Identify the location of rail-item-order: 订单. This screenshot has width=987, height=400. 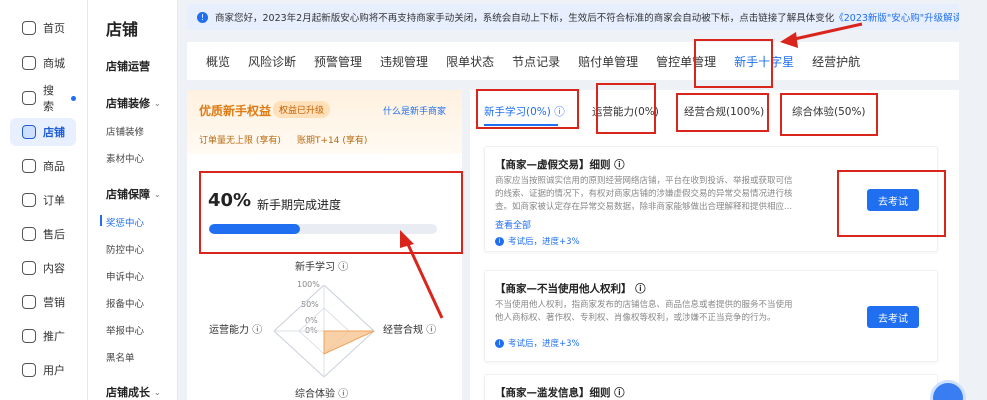
(43, 200).